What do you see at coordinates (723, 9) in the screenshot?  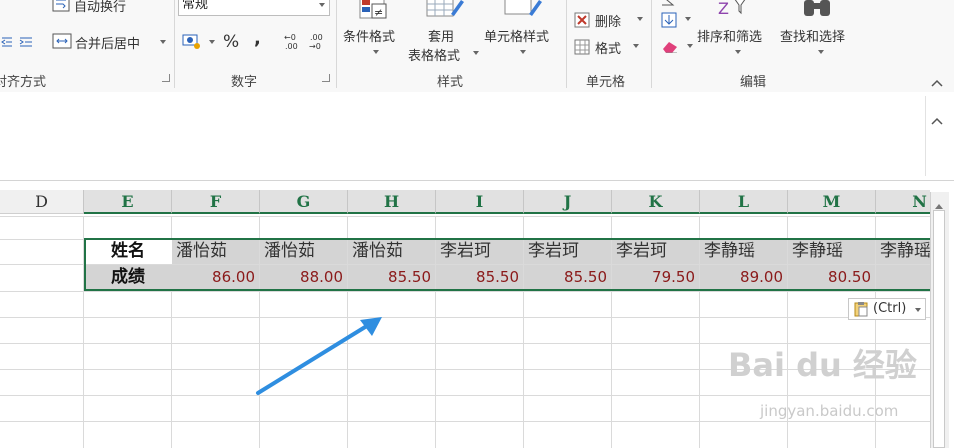 I see `svg-text: Z` at bounding box center [723, 9].